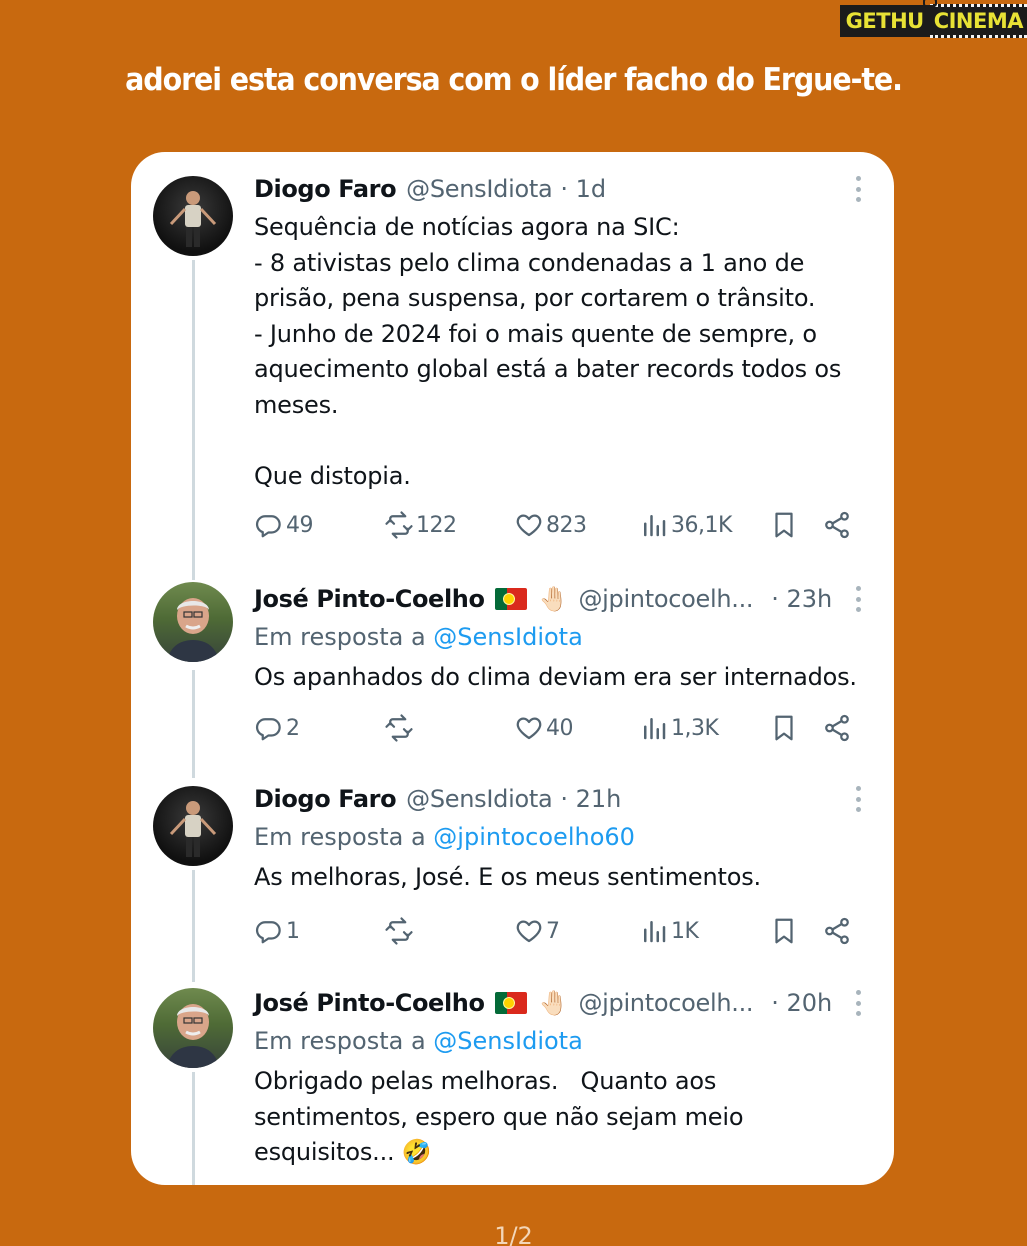  I want to click on like-button: 40, so click(544, 728).